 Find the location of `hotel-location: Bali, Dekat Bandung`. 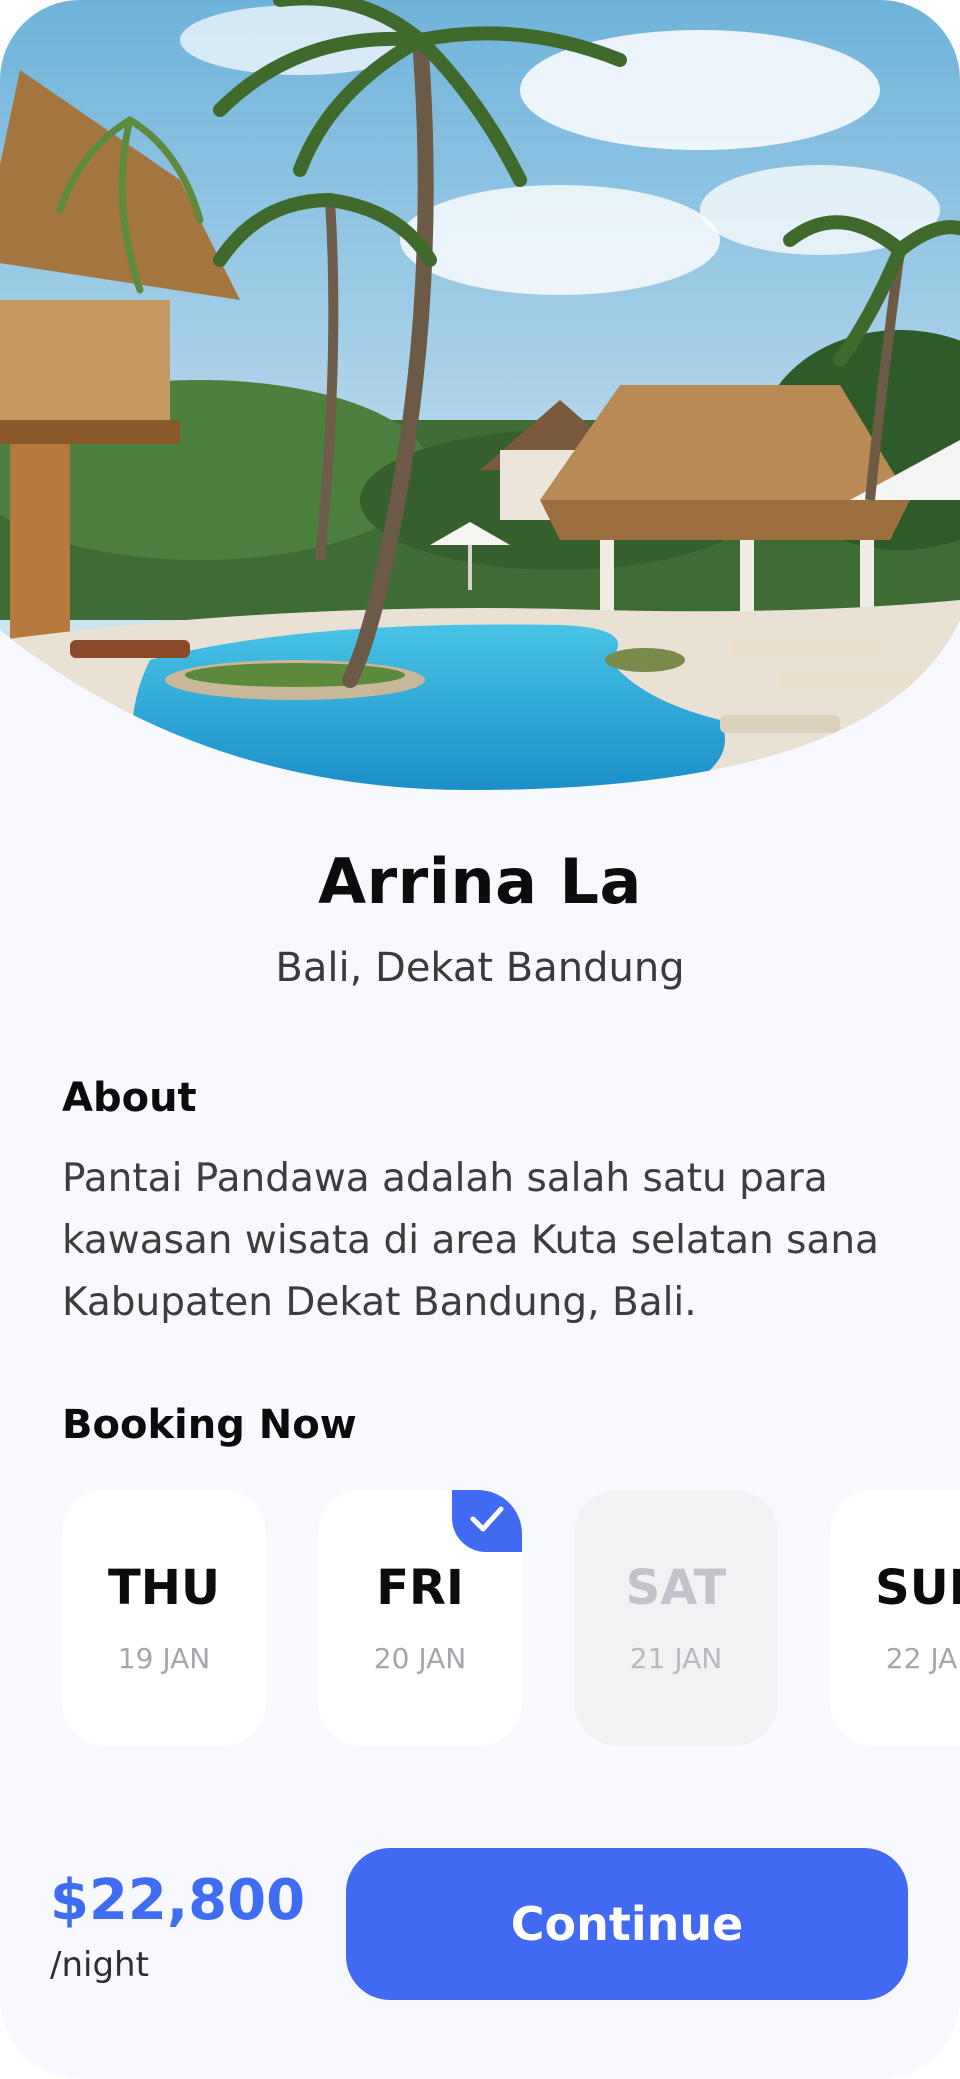

hotel-location: Bali, Dekat Bandung is located at coordinates (480, 968).